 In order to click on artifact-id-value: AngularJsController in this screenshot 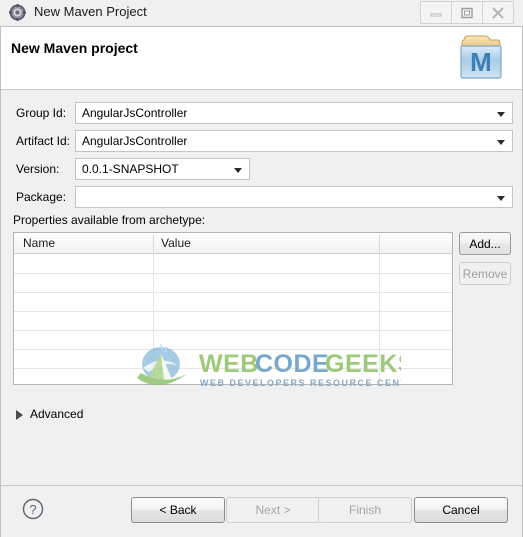, I will do `click(135, 141)`.